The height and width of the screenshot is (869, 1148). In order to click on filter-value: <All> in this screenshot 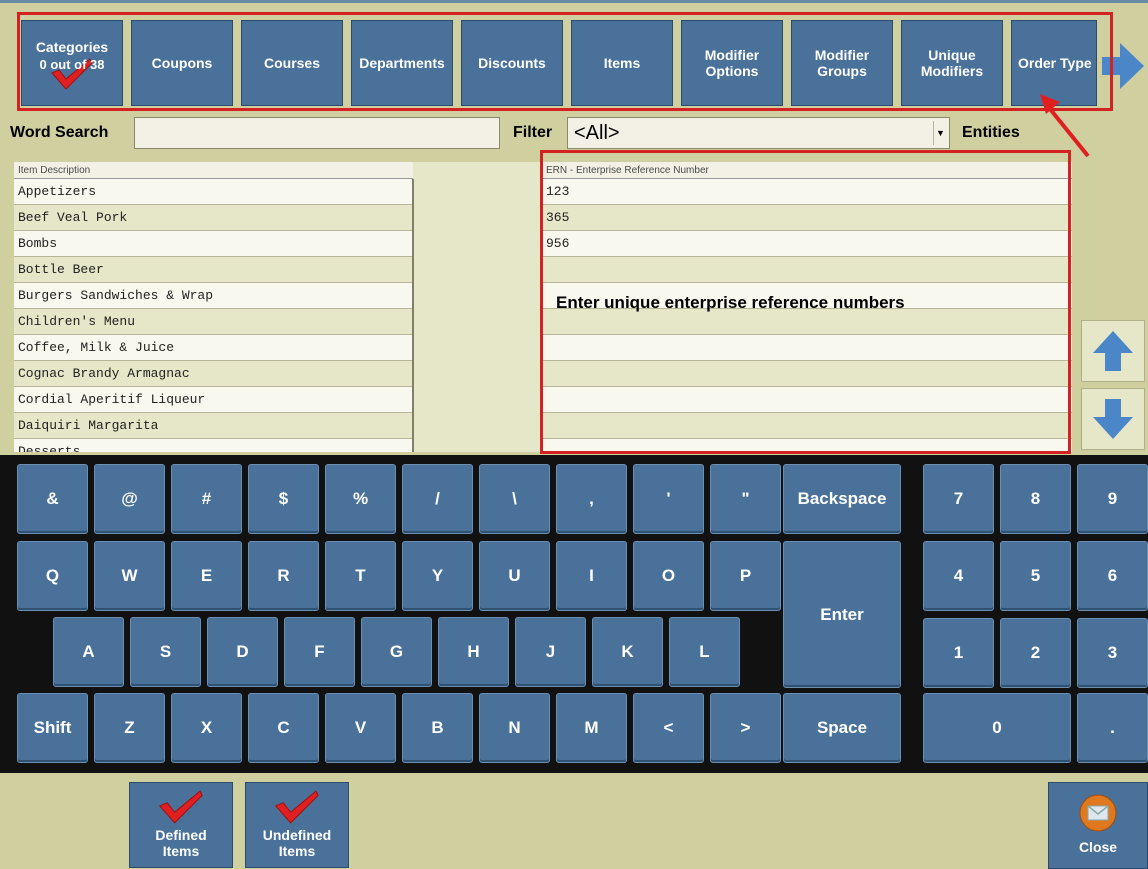, I will do `click(597, 132)`.